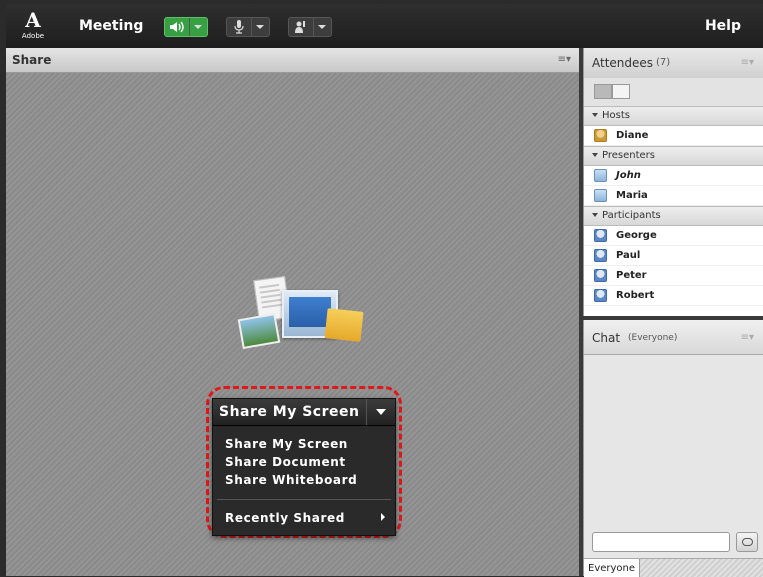 Image resolution: width=763 pixels, height=577 pixels. I want to click on share-pod-title: Share, so click(32, 60).